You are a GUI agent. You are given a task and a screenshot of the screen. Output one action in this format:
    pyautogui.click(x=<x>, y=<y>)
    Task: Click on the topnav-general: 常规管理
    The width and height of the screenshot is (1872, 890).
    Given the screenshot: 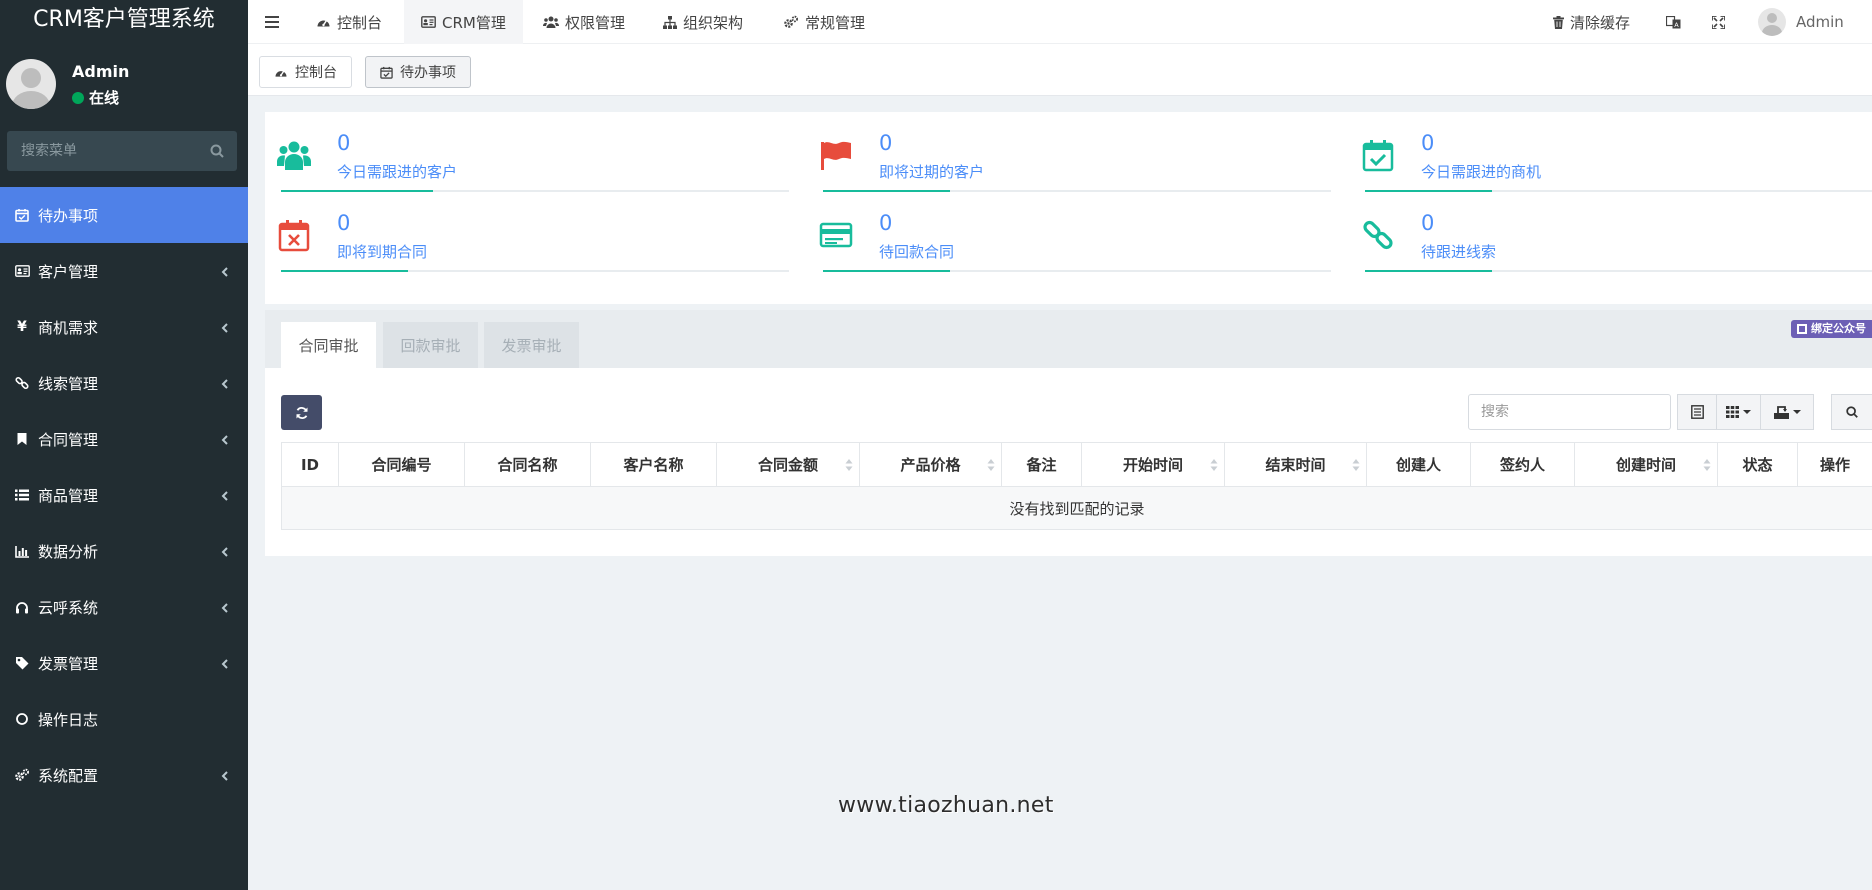 What is the action you would take?
    pyautogui.click(x=824, y=22)
    